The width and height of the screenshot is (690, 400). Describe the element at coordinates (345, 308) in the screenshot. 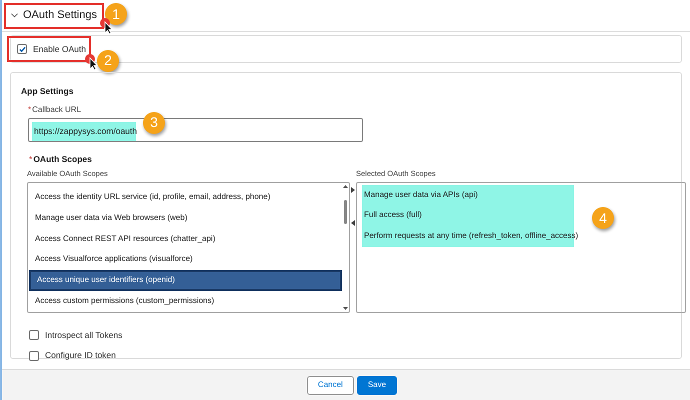

I see `scroll-down-icon` at that location.